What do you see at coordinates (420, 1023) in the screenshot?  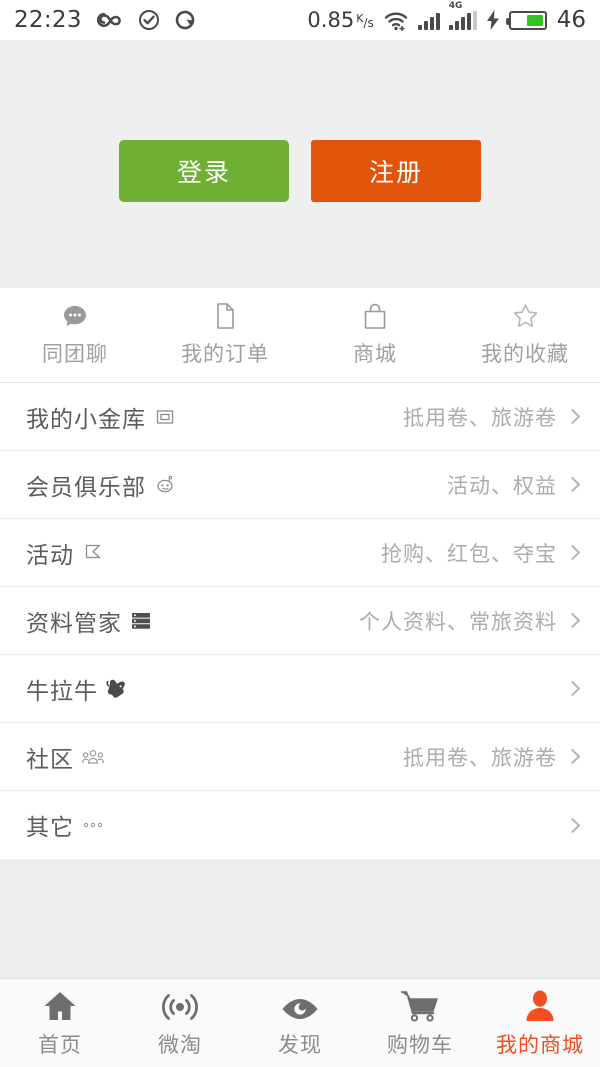 I see `tab-cart: 购物车` at bounding box center [420, 1023].